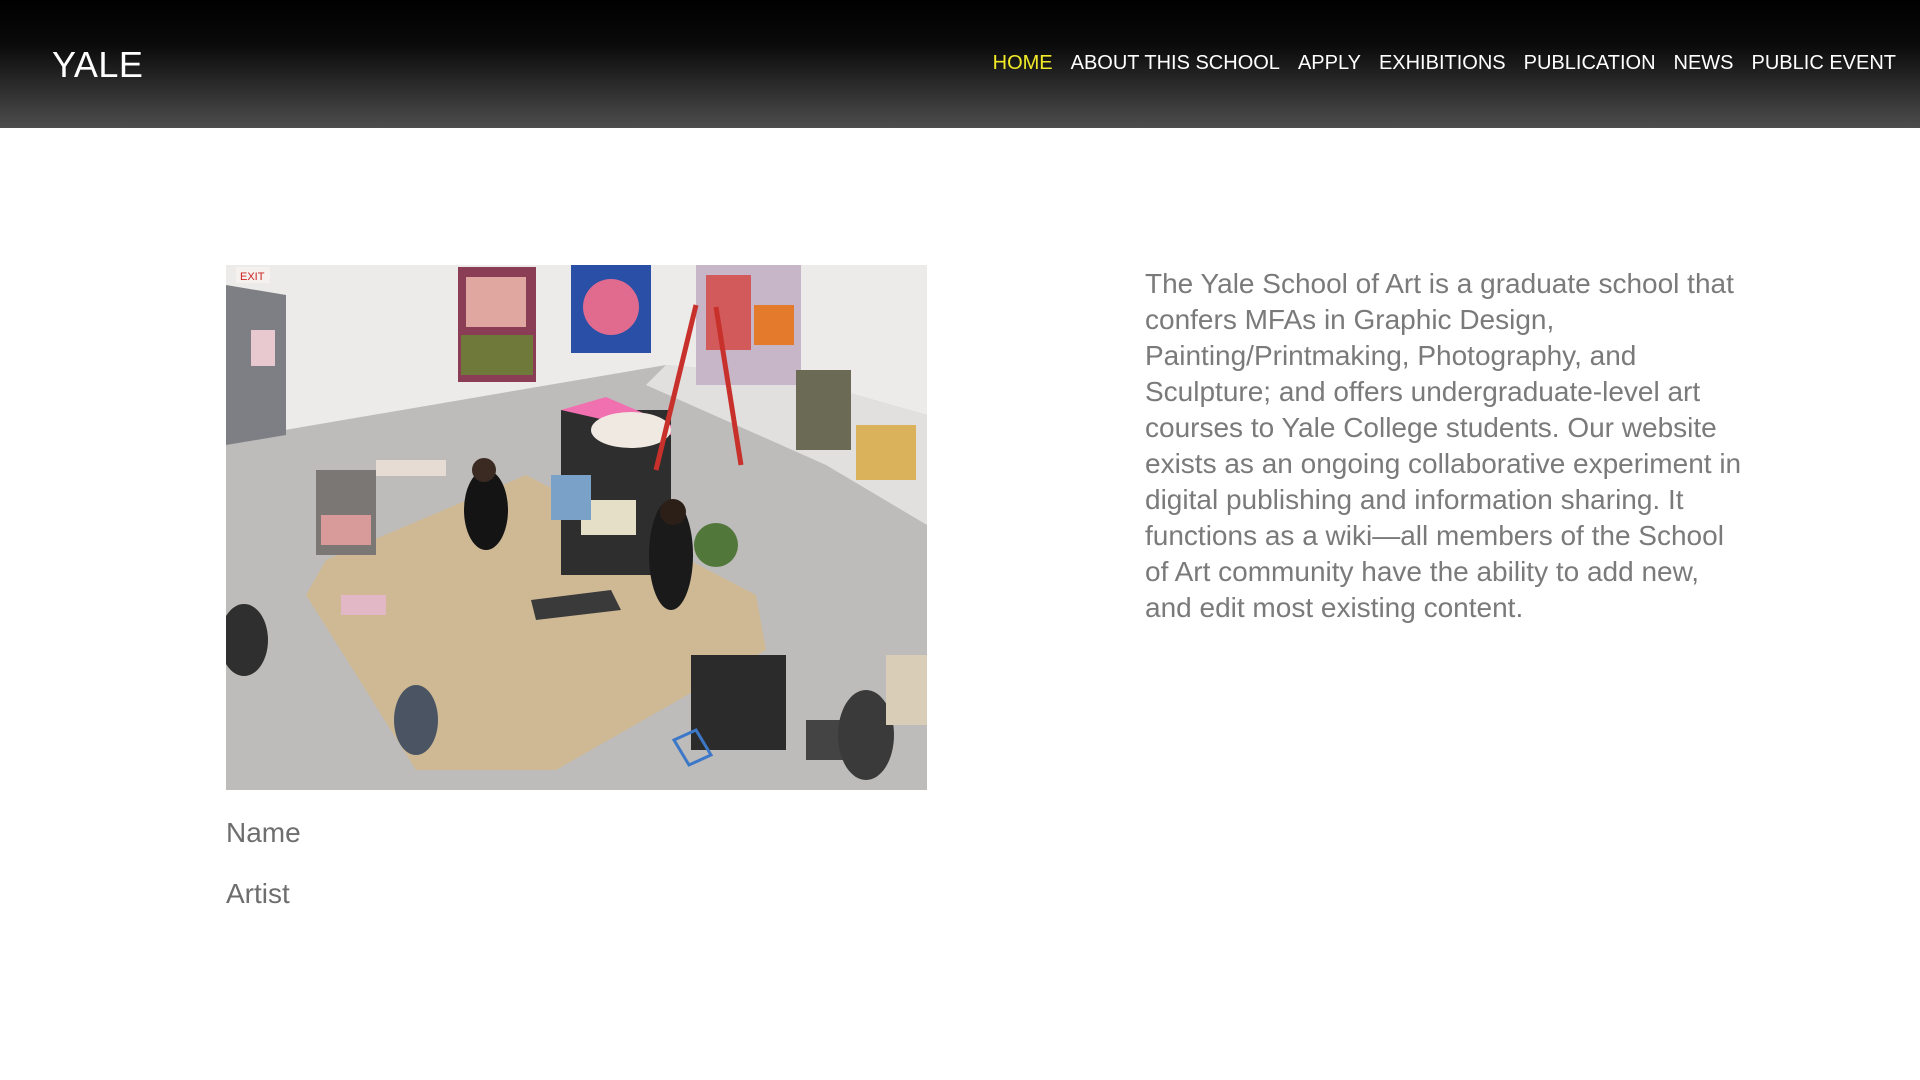 This screenshot has height=1080, width=1920. Describe the element at coordinates (252, 277) in the screenshot. I see `exit-sign: EXIT` at that location.